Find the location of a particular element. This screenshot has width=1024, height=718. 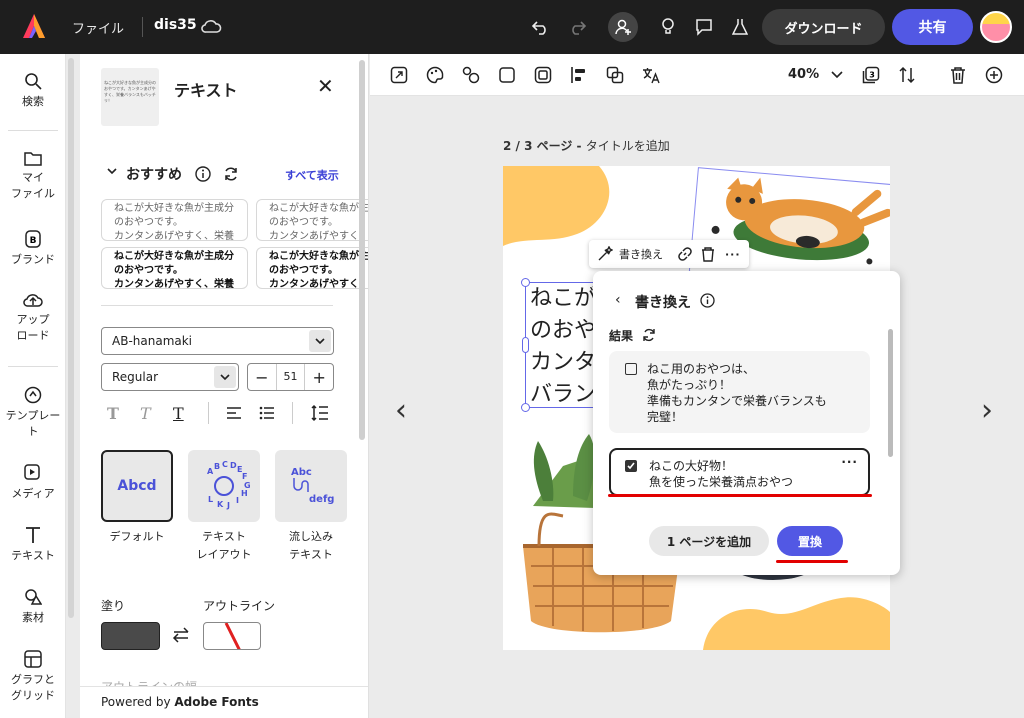

font-size-stepper: − 51 + is located at coordinates (290, 377).